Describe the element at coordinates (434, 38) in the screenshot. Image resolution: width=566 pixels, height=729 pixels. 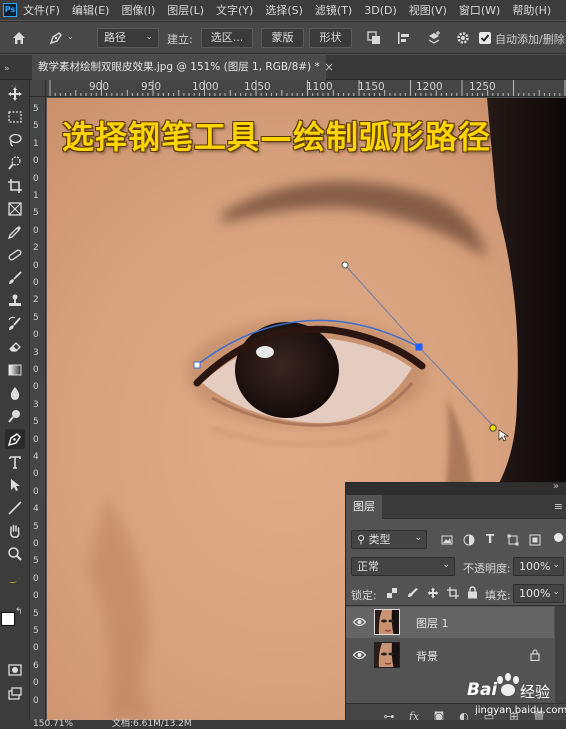
I see `path-arrangement-icon` at that location.